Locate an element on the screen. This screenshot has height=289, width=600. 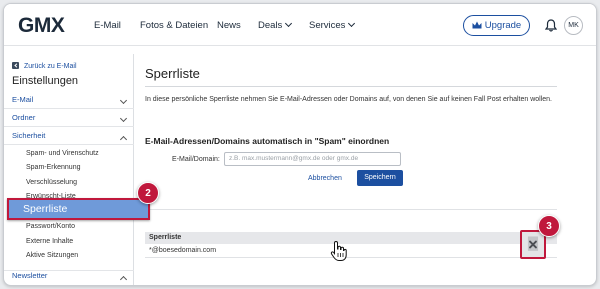
title-divider is located at coordinates (351, 86).